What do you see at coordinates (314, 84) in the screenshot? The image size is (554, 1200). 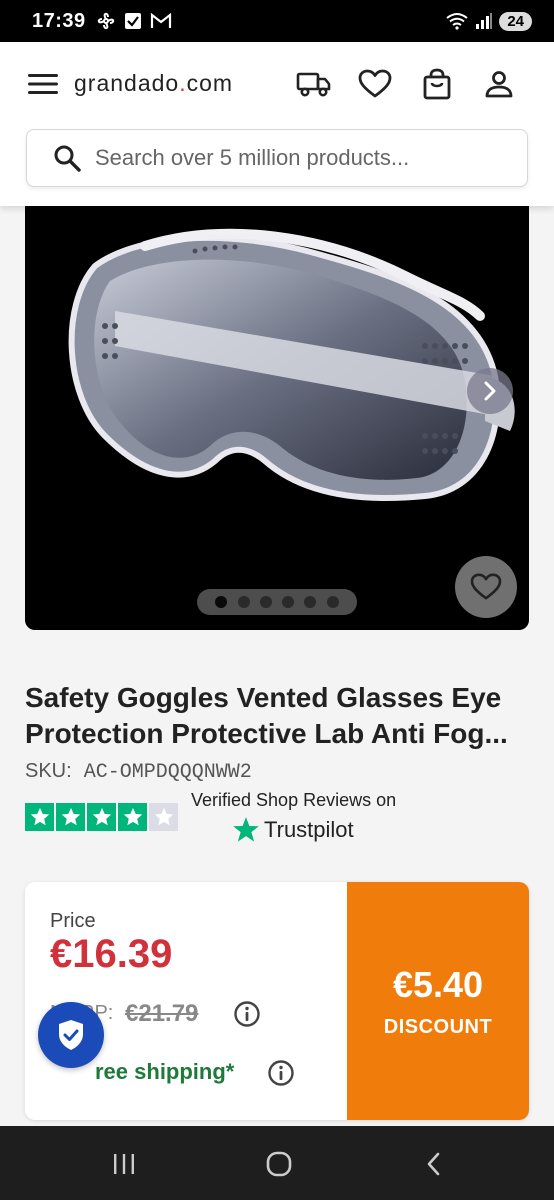 I see `delivery-truck-icon` at bounding box center [314, 84].